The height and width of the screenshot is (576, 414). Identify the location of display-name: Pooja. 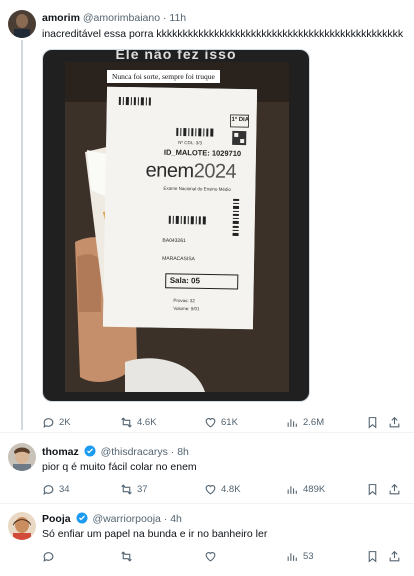
(56, 519).